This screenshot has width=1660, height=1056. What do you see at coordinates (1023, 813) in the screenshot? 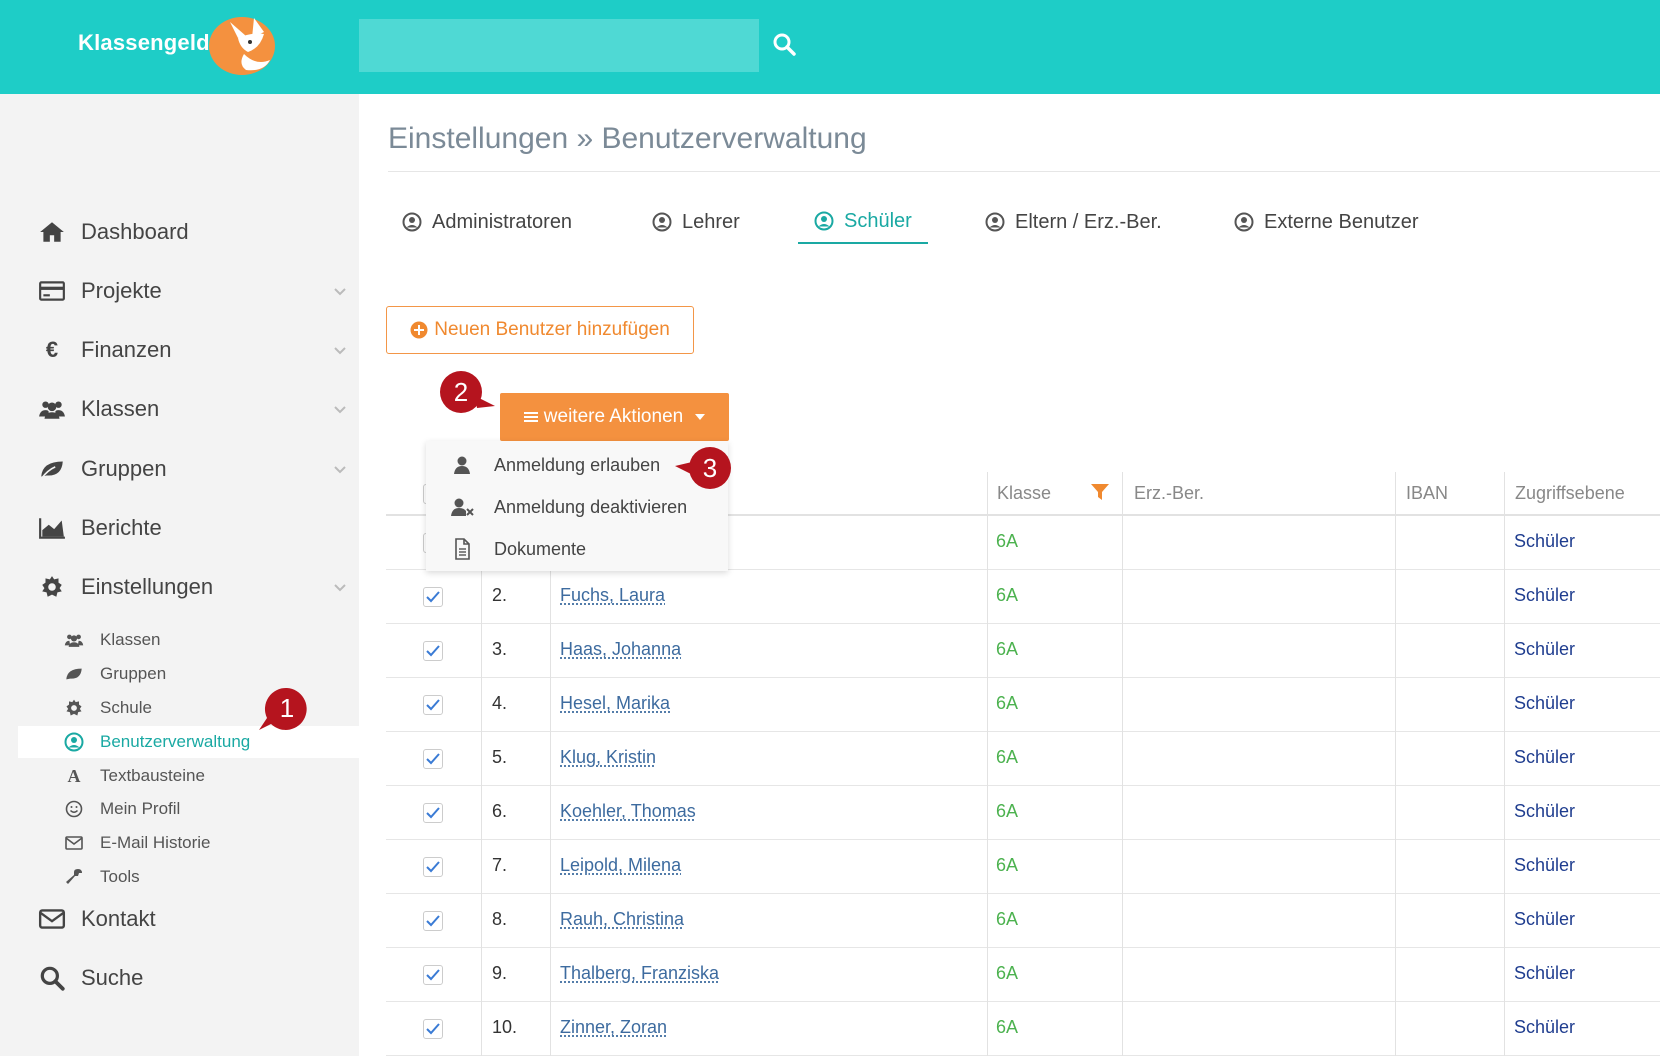
I see `table-row: 6. Koehler, Thomas 6A Schüler` at bounding box center [1023, 813].